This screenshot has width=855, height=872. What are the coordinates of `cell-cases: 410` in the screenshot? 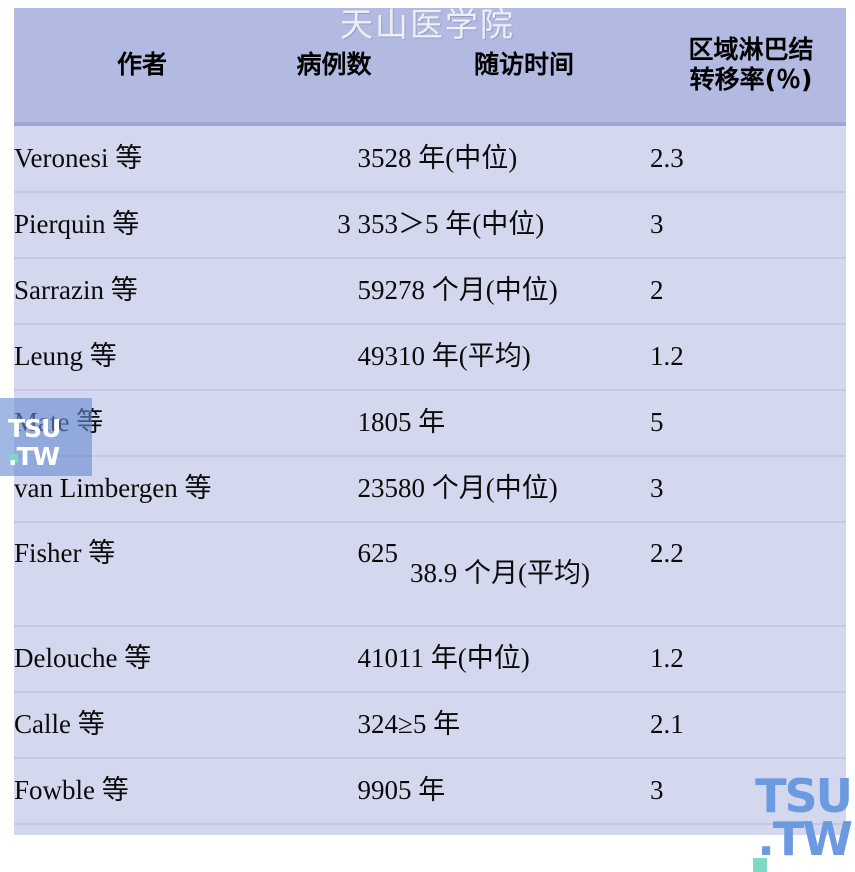 It's located at (334, 658).